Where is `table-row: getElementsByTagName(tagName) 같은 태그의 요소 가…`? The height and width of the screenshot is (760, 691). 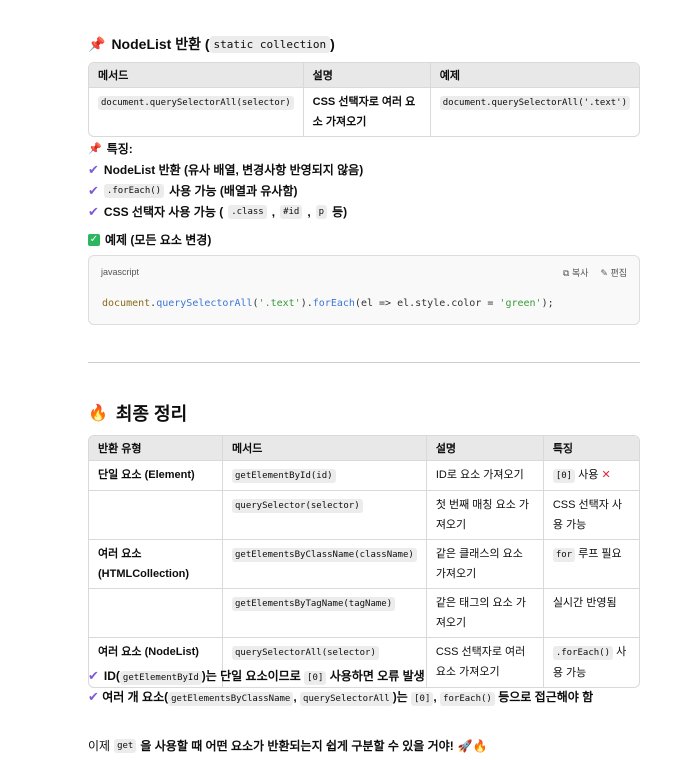
table-row: getElementsByTagName(tagName) 같은 태그의 요소 가… is located at coordinates (364, 613).